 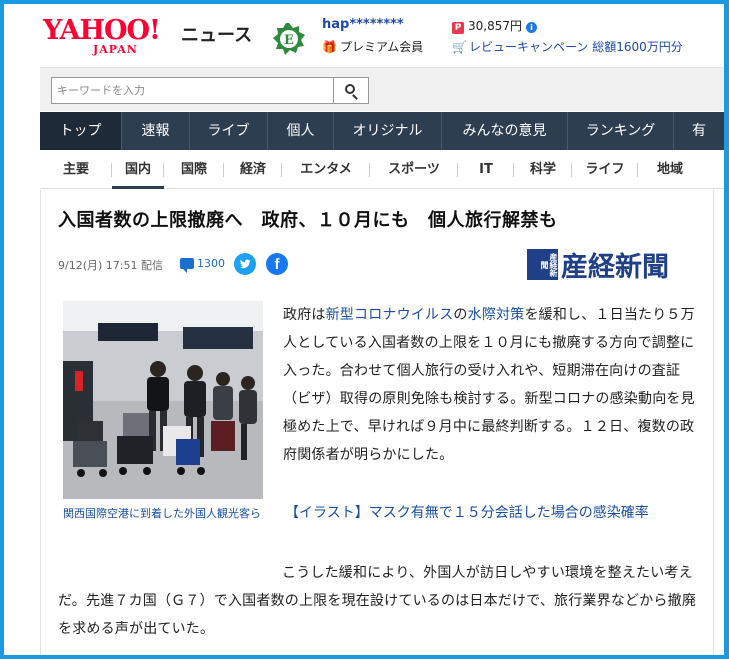 I want to click on main-nav: トップ 速報 ライブ 個人 オリジナル みんなの意見 ランキング 有, so click(x=382, y=131).